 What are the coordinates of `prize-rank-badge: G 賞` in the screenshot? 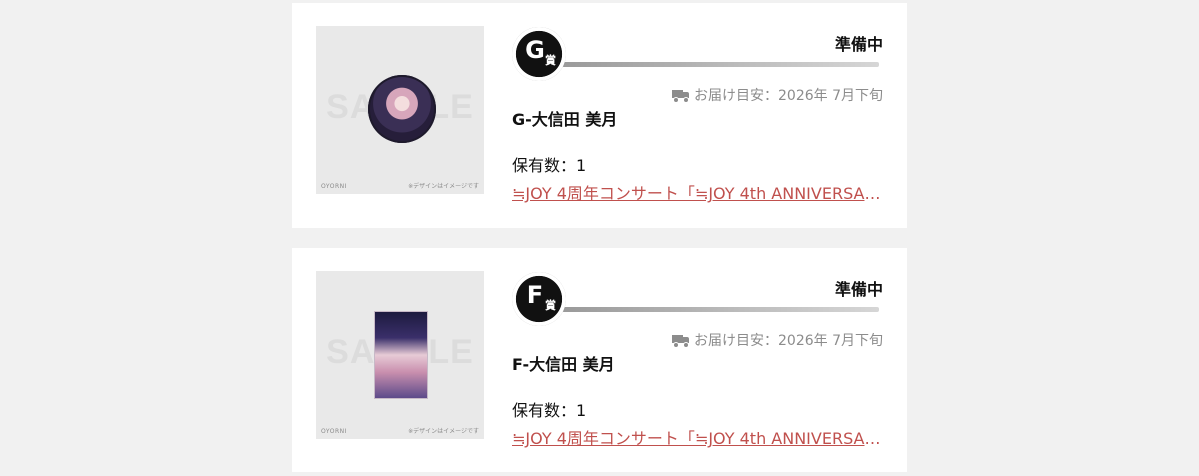 It's located at (539, 54).